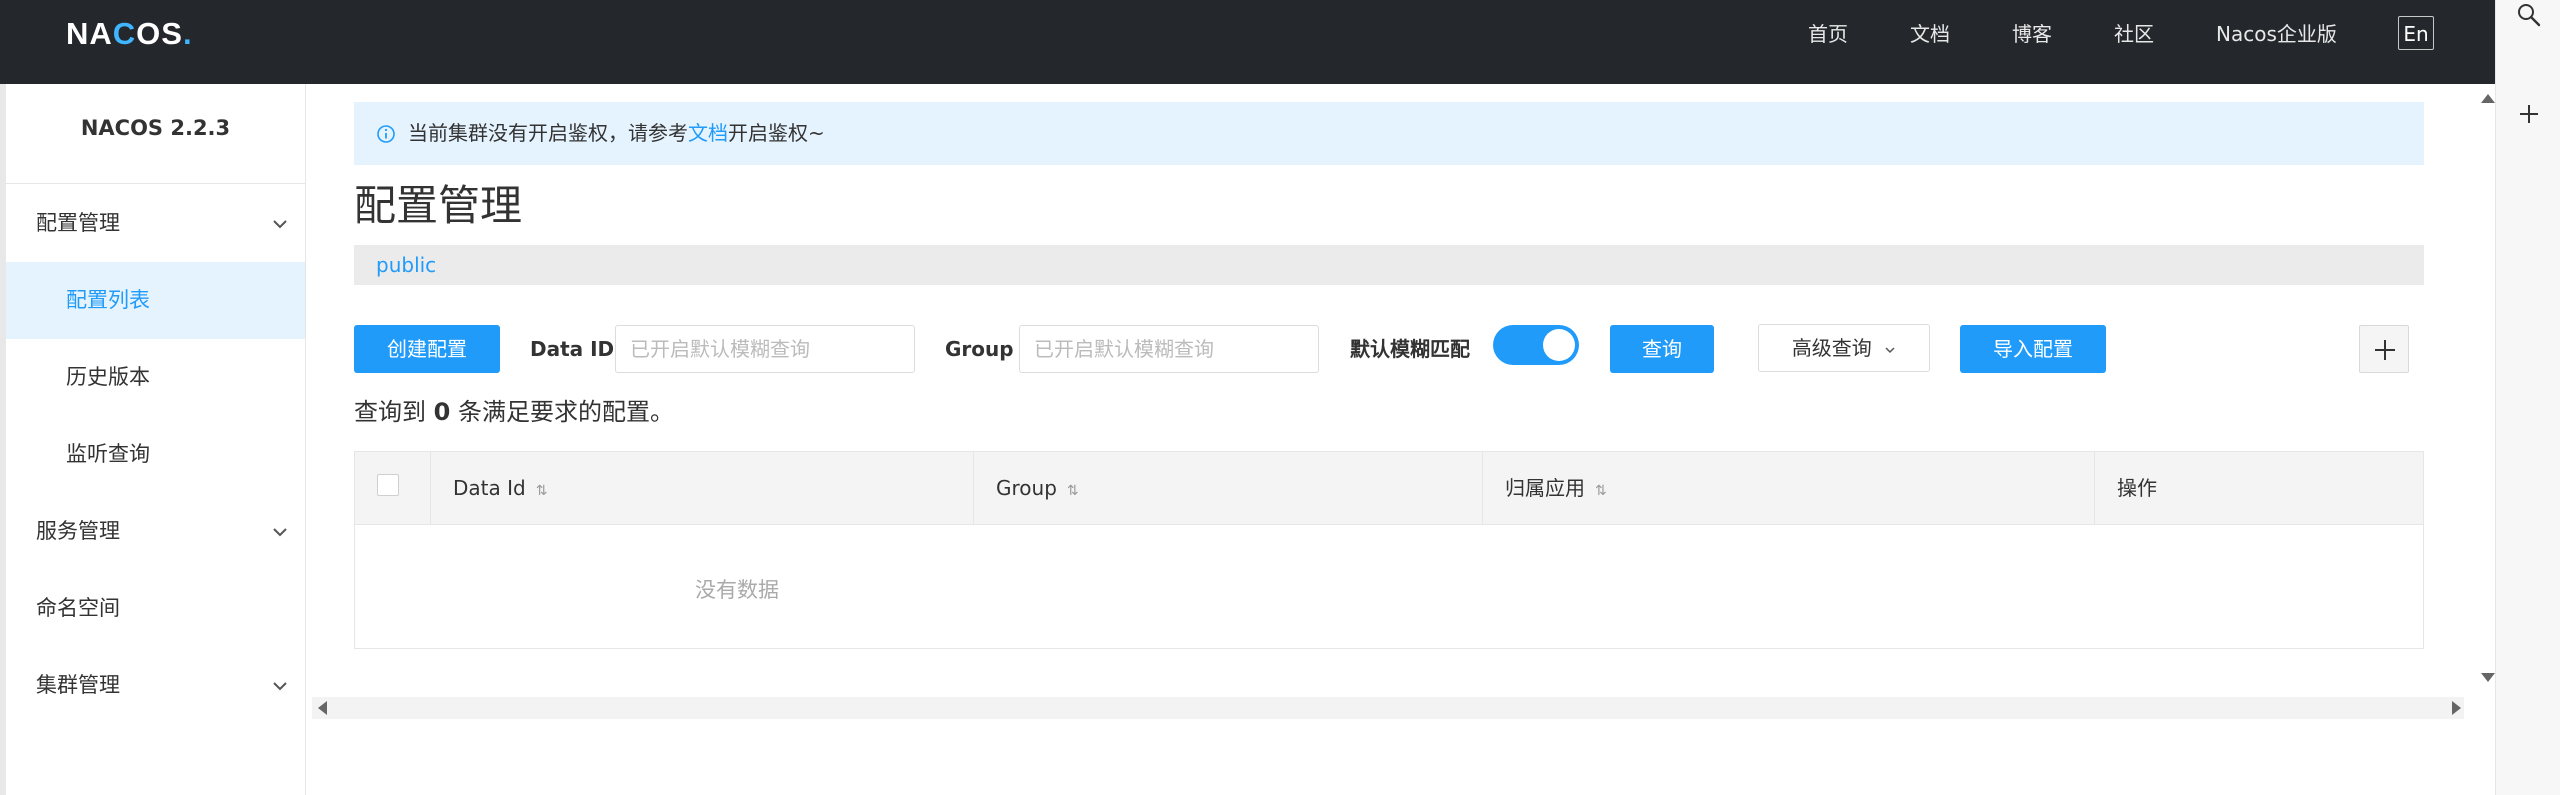 The height and width of the screenshot is (795, 2560). What do you see at coordinates (108, 300) in the screenshot?
I see `sidebar-item-label: 配置列表` at bounding box center [108, 300].